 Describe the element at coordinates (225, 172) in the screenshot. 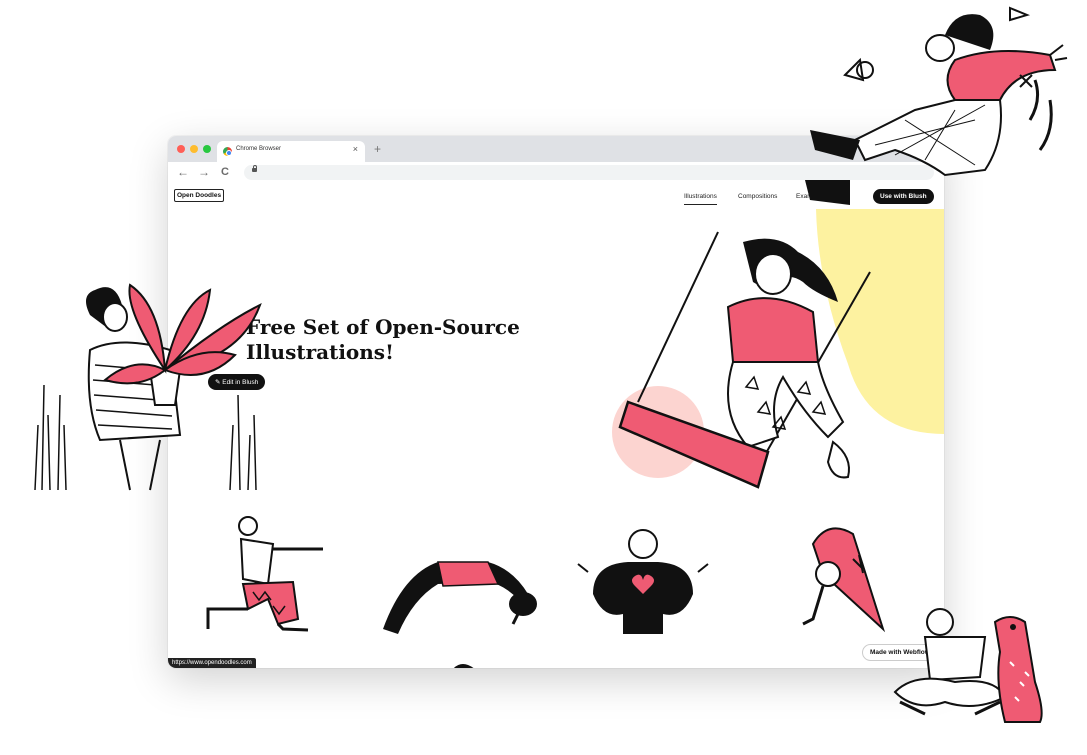

I see `reload-button: C` at that location.